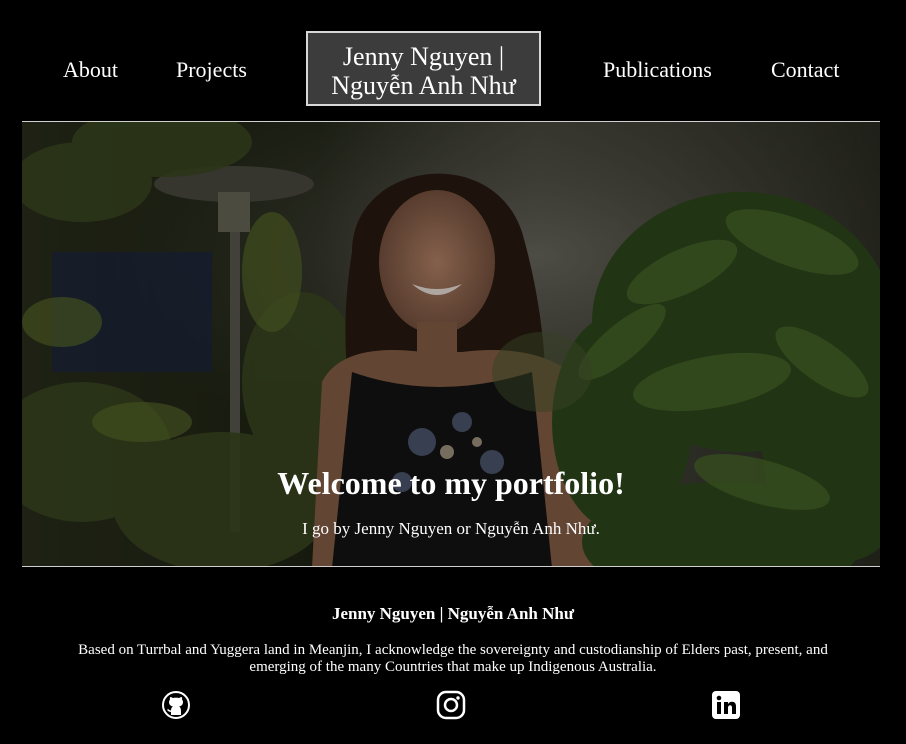  I want to click on instagram-icon, so click(451, 705).